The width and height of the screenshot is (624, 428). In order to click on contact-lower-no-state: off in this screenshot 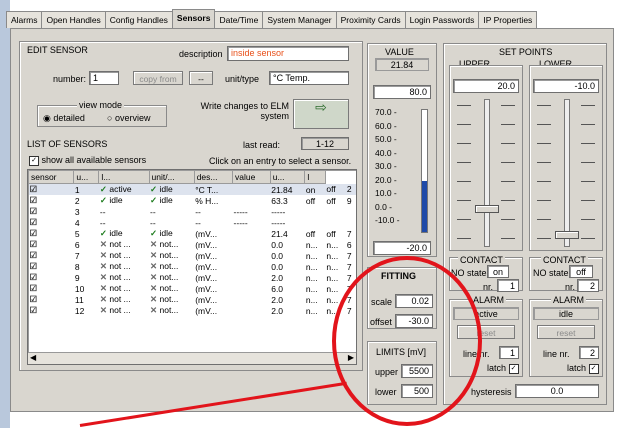, I will do `click(581, 271)`.